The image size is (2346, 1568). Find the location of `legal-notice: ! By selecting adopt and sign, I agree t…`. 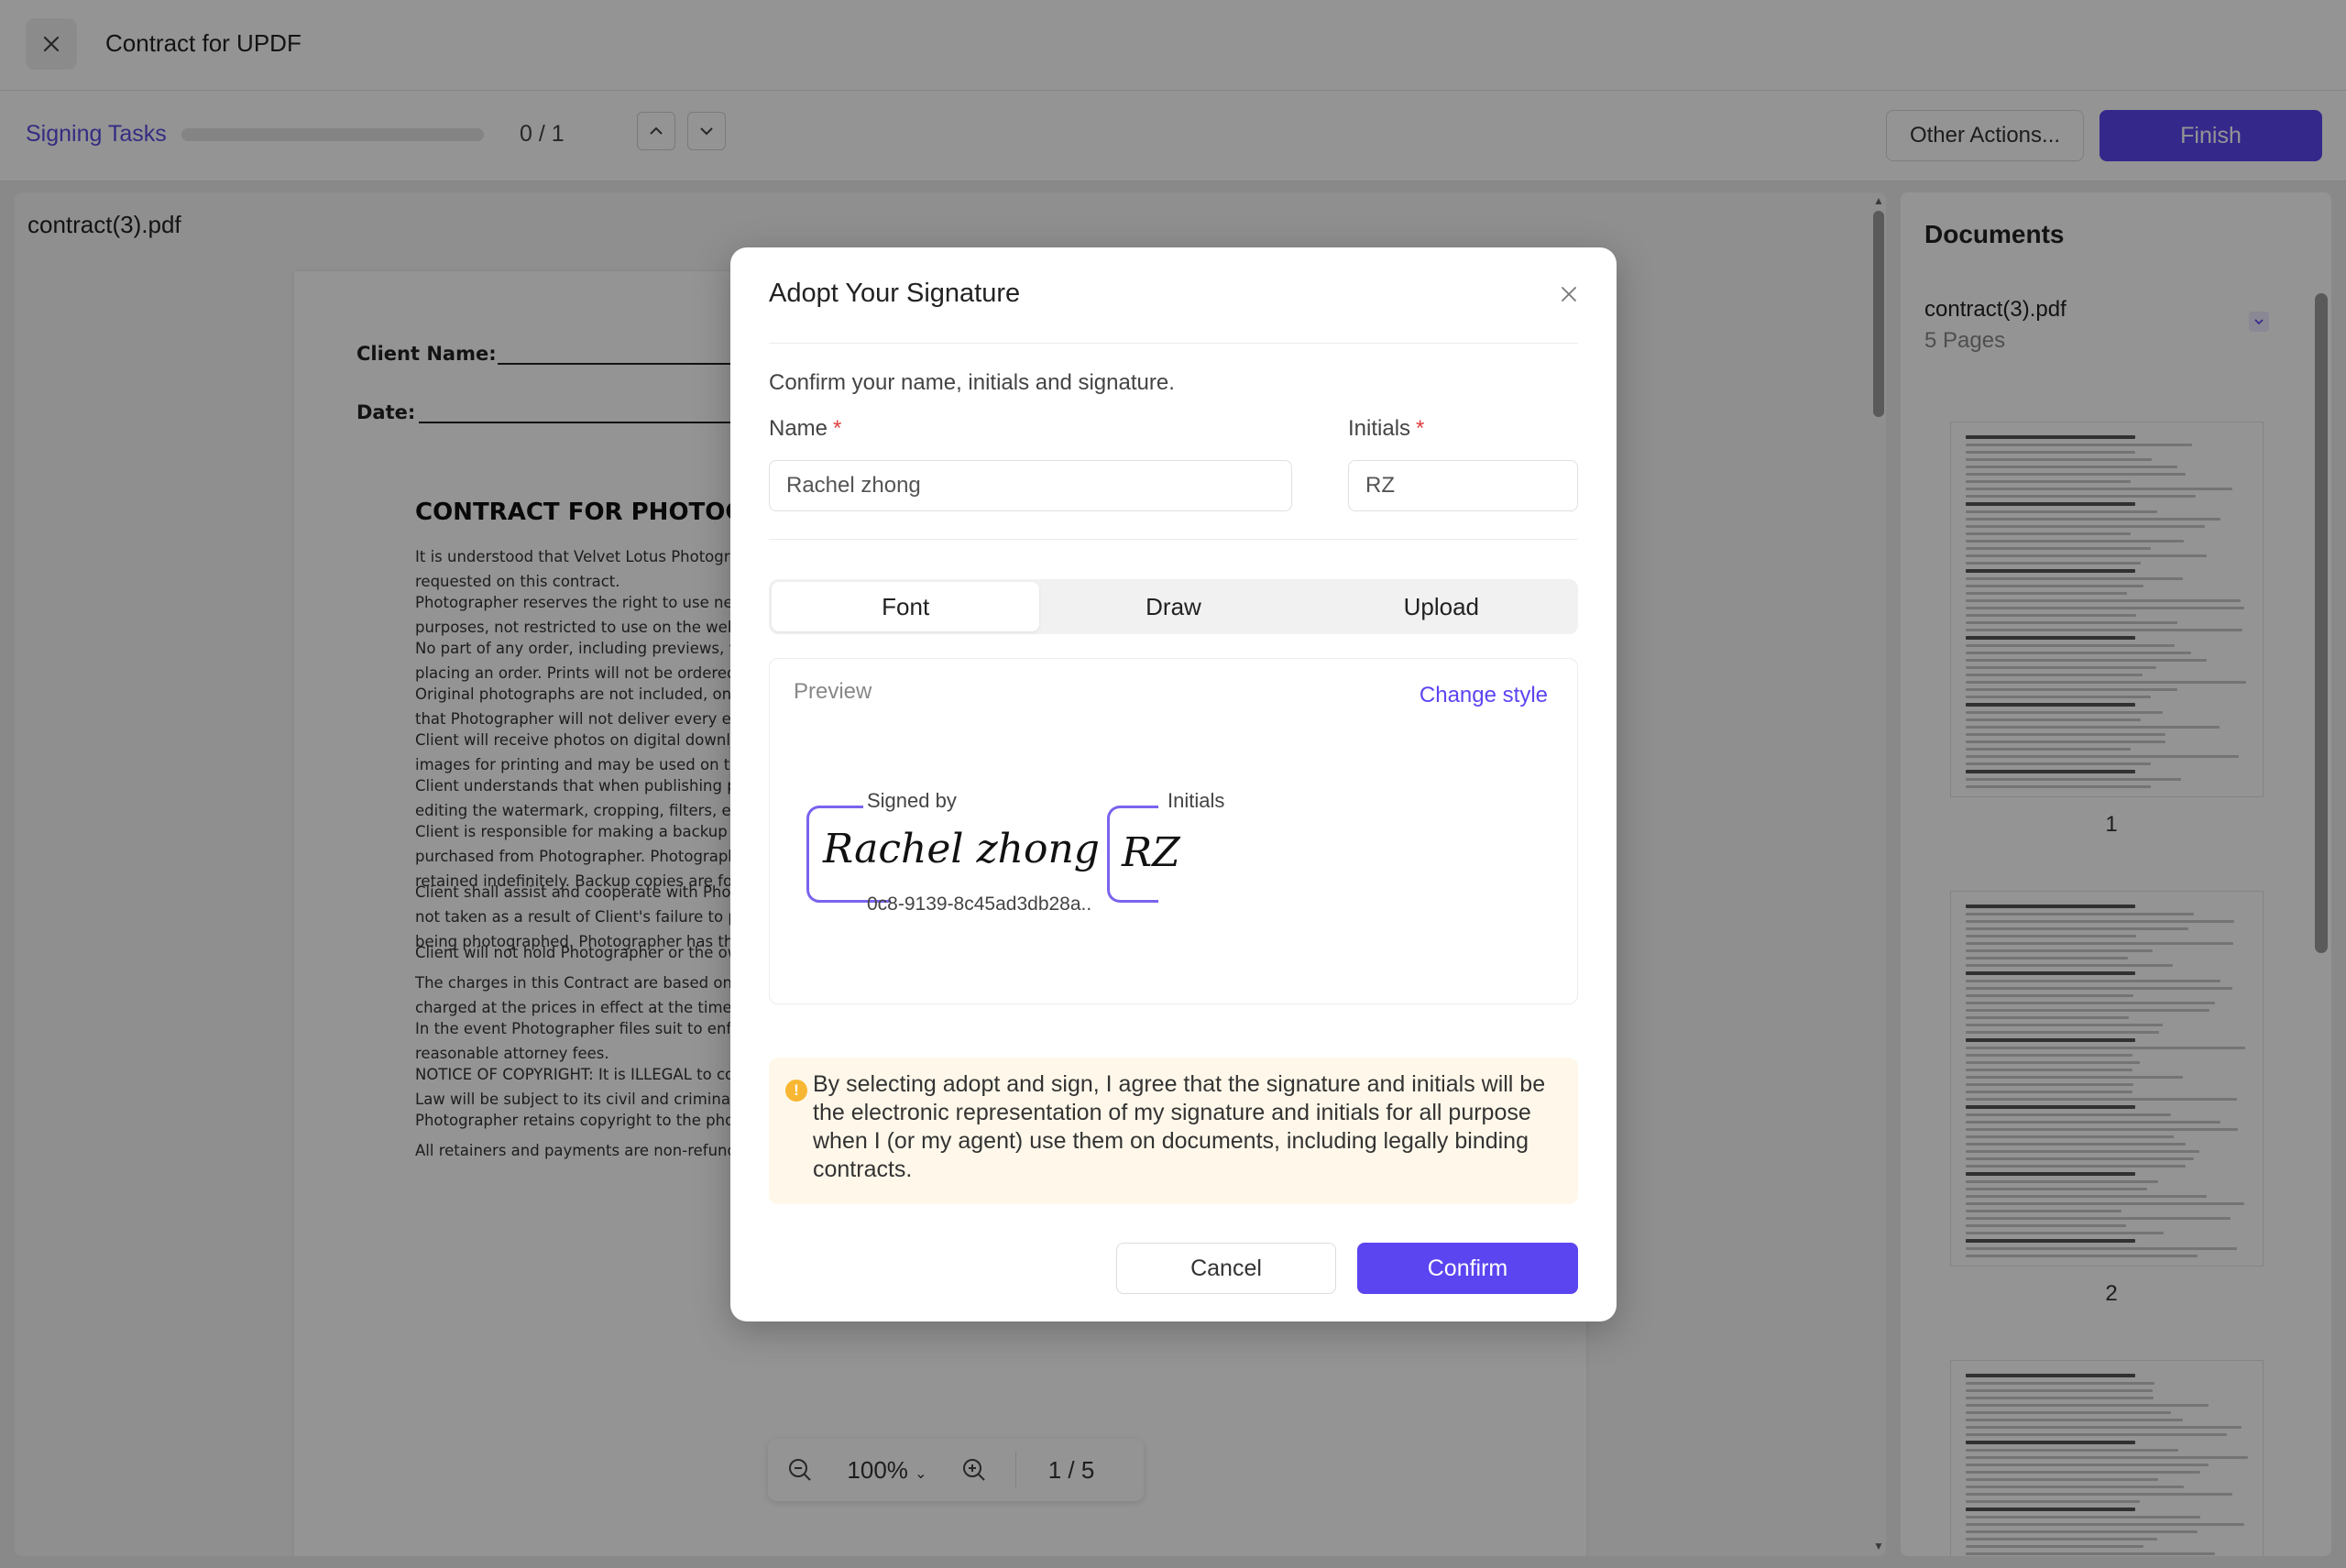

legal-notice: ! By selecting adopt and sign, I agree t… is located at coordinates (1174, 1131).